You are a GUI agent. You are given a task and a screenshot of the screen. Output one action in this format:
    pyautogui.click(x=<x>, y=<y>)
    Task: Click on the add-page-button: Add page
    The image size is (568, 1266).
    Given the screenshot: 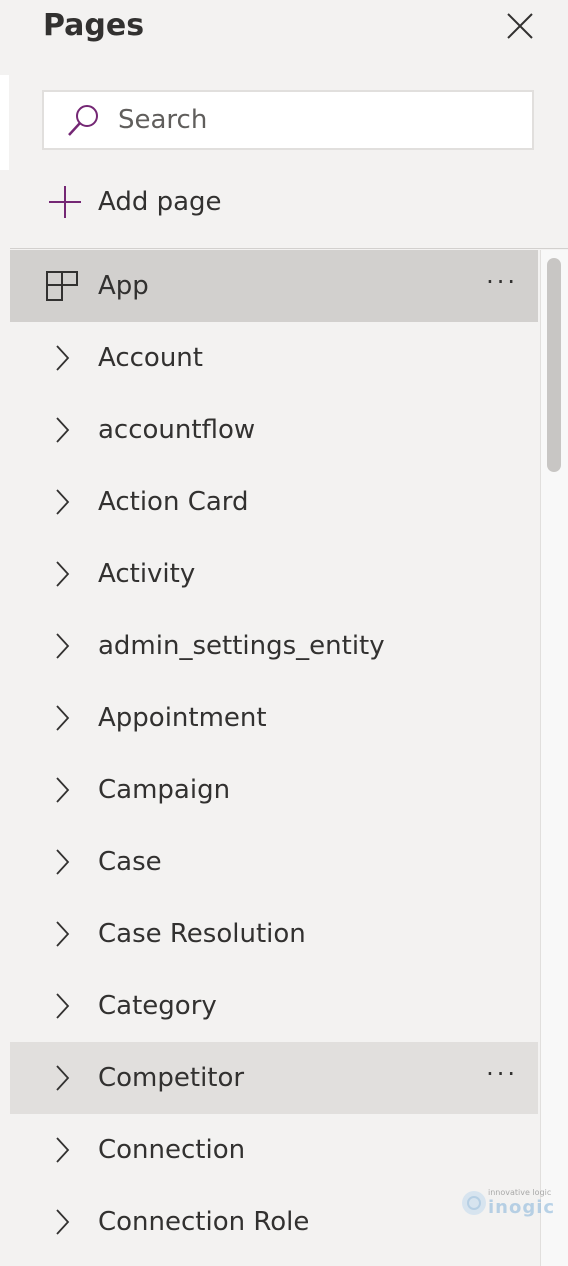 What is the action you would take?
    pyautogui.click(x=135, y=202)
    